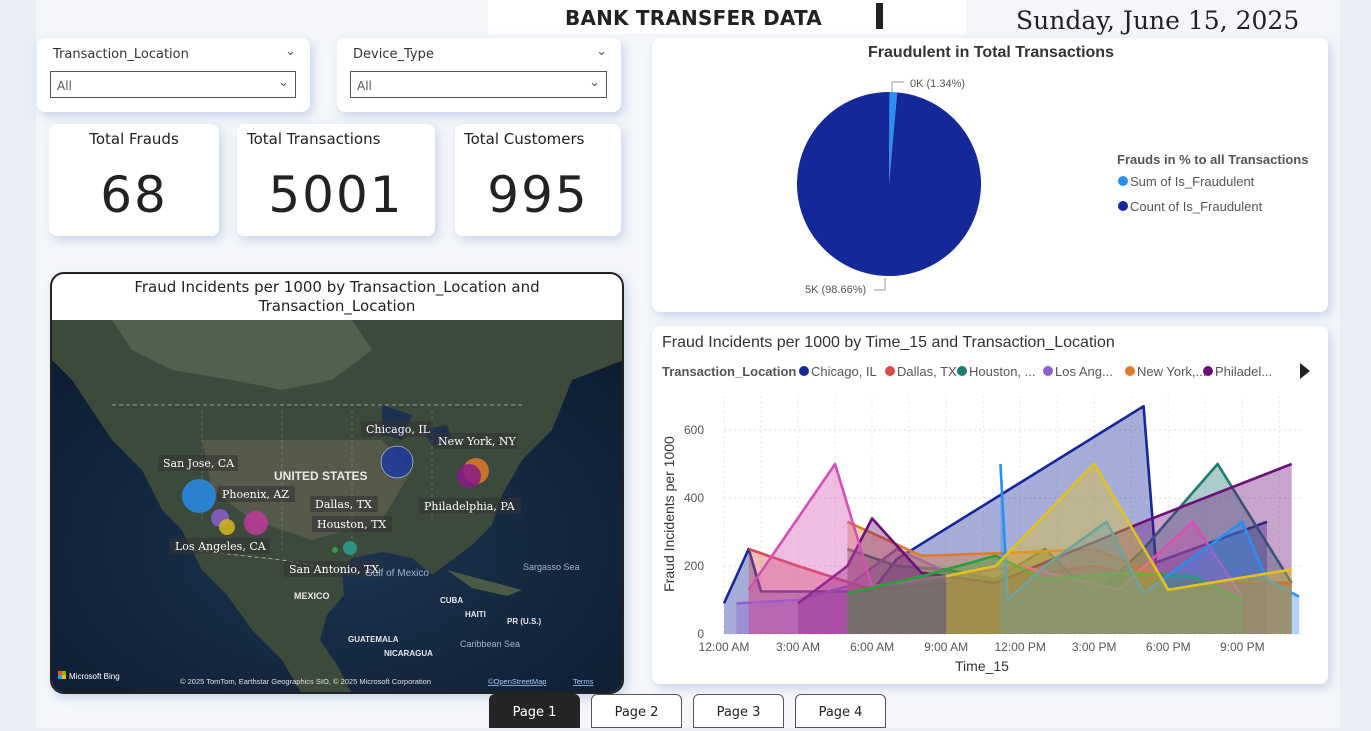  What do you see at coordinates (1019, 647) in the screenshot?
I see `x-tick-label: 12:00 PM` at bounding box center [1019, 647].